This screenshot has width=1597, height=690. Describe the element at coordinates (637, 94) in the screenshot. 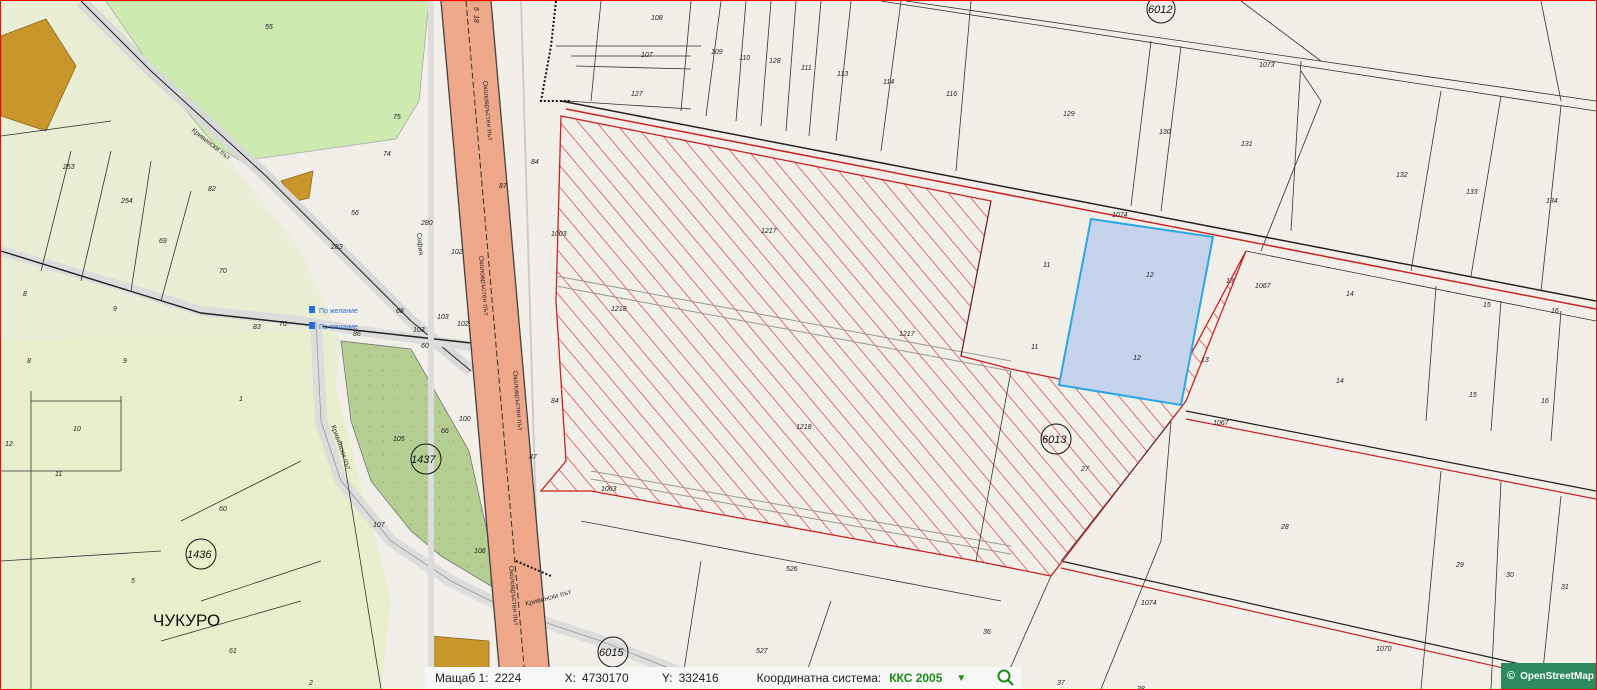

I see `parcel-number: 127` at that location.